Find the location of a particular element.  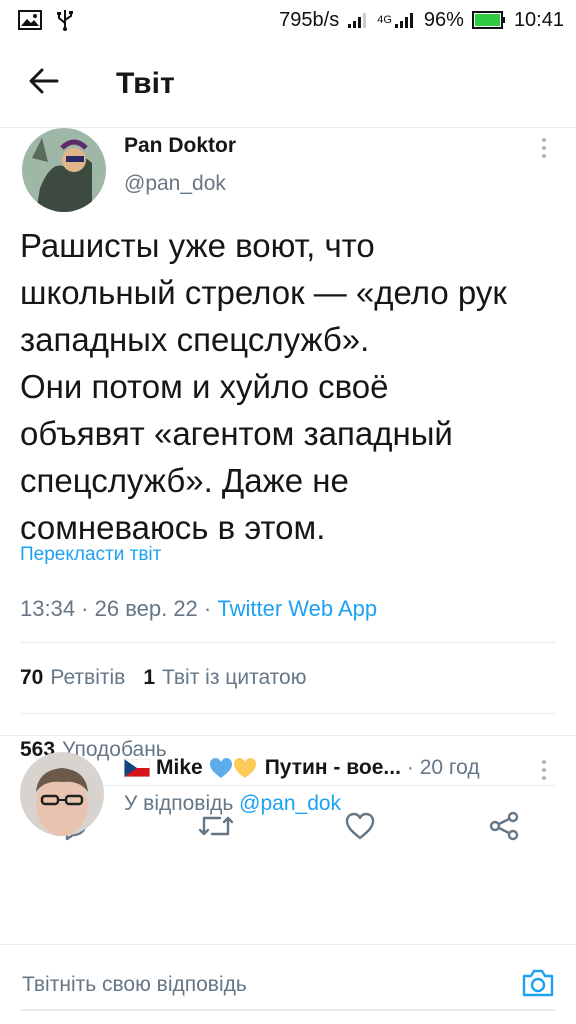

more-options-button is located at coordinates (544, 150).